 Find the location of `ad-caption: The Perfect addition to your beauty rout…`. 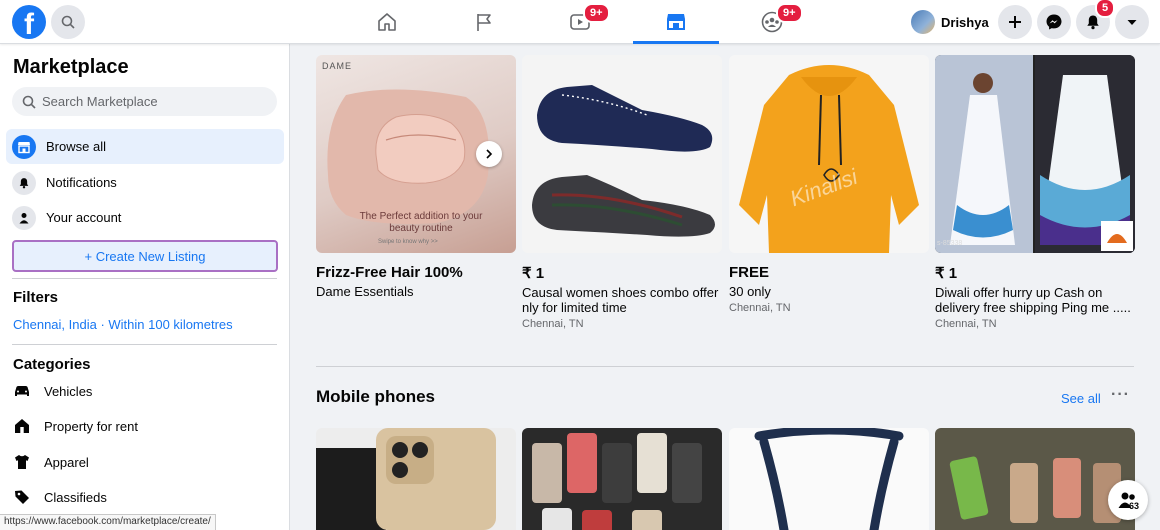

ad-caption: The Perfect addition to your beauty rout… is located at coordinates (421, 222).